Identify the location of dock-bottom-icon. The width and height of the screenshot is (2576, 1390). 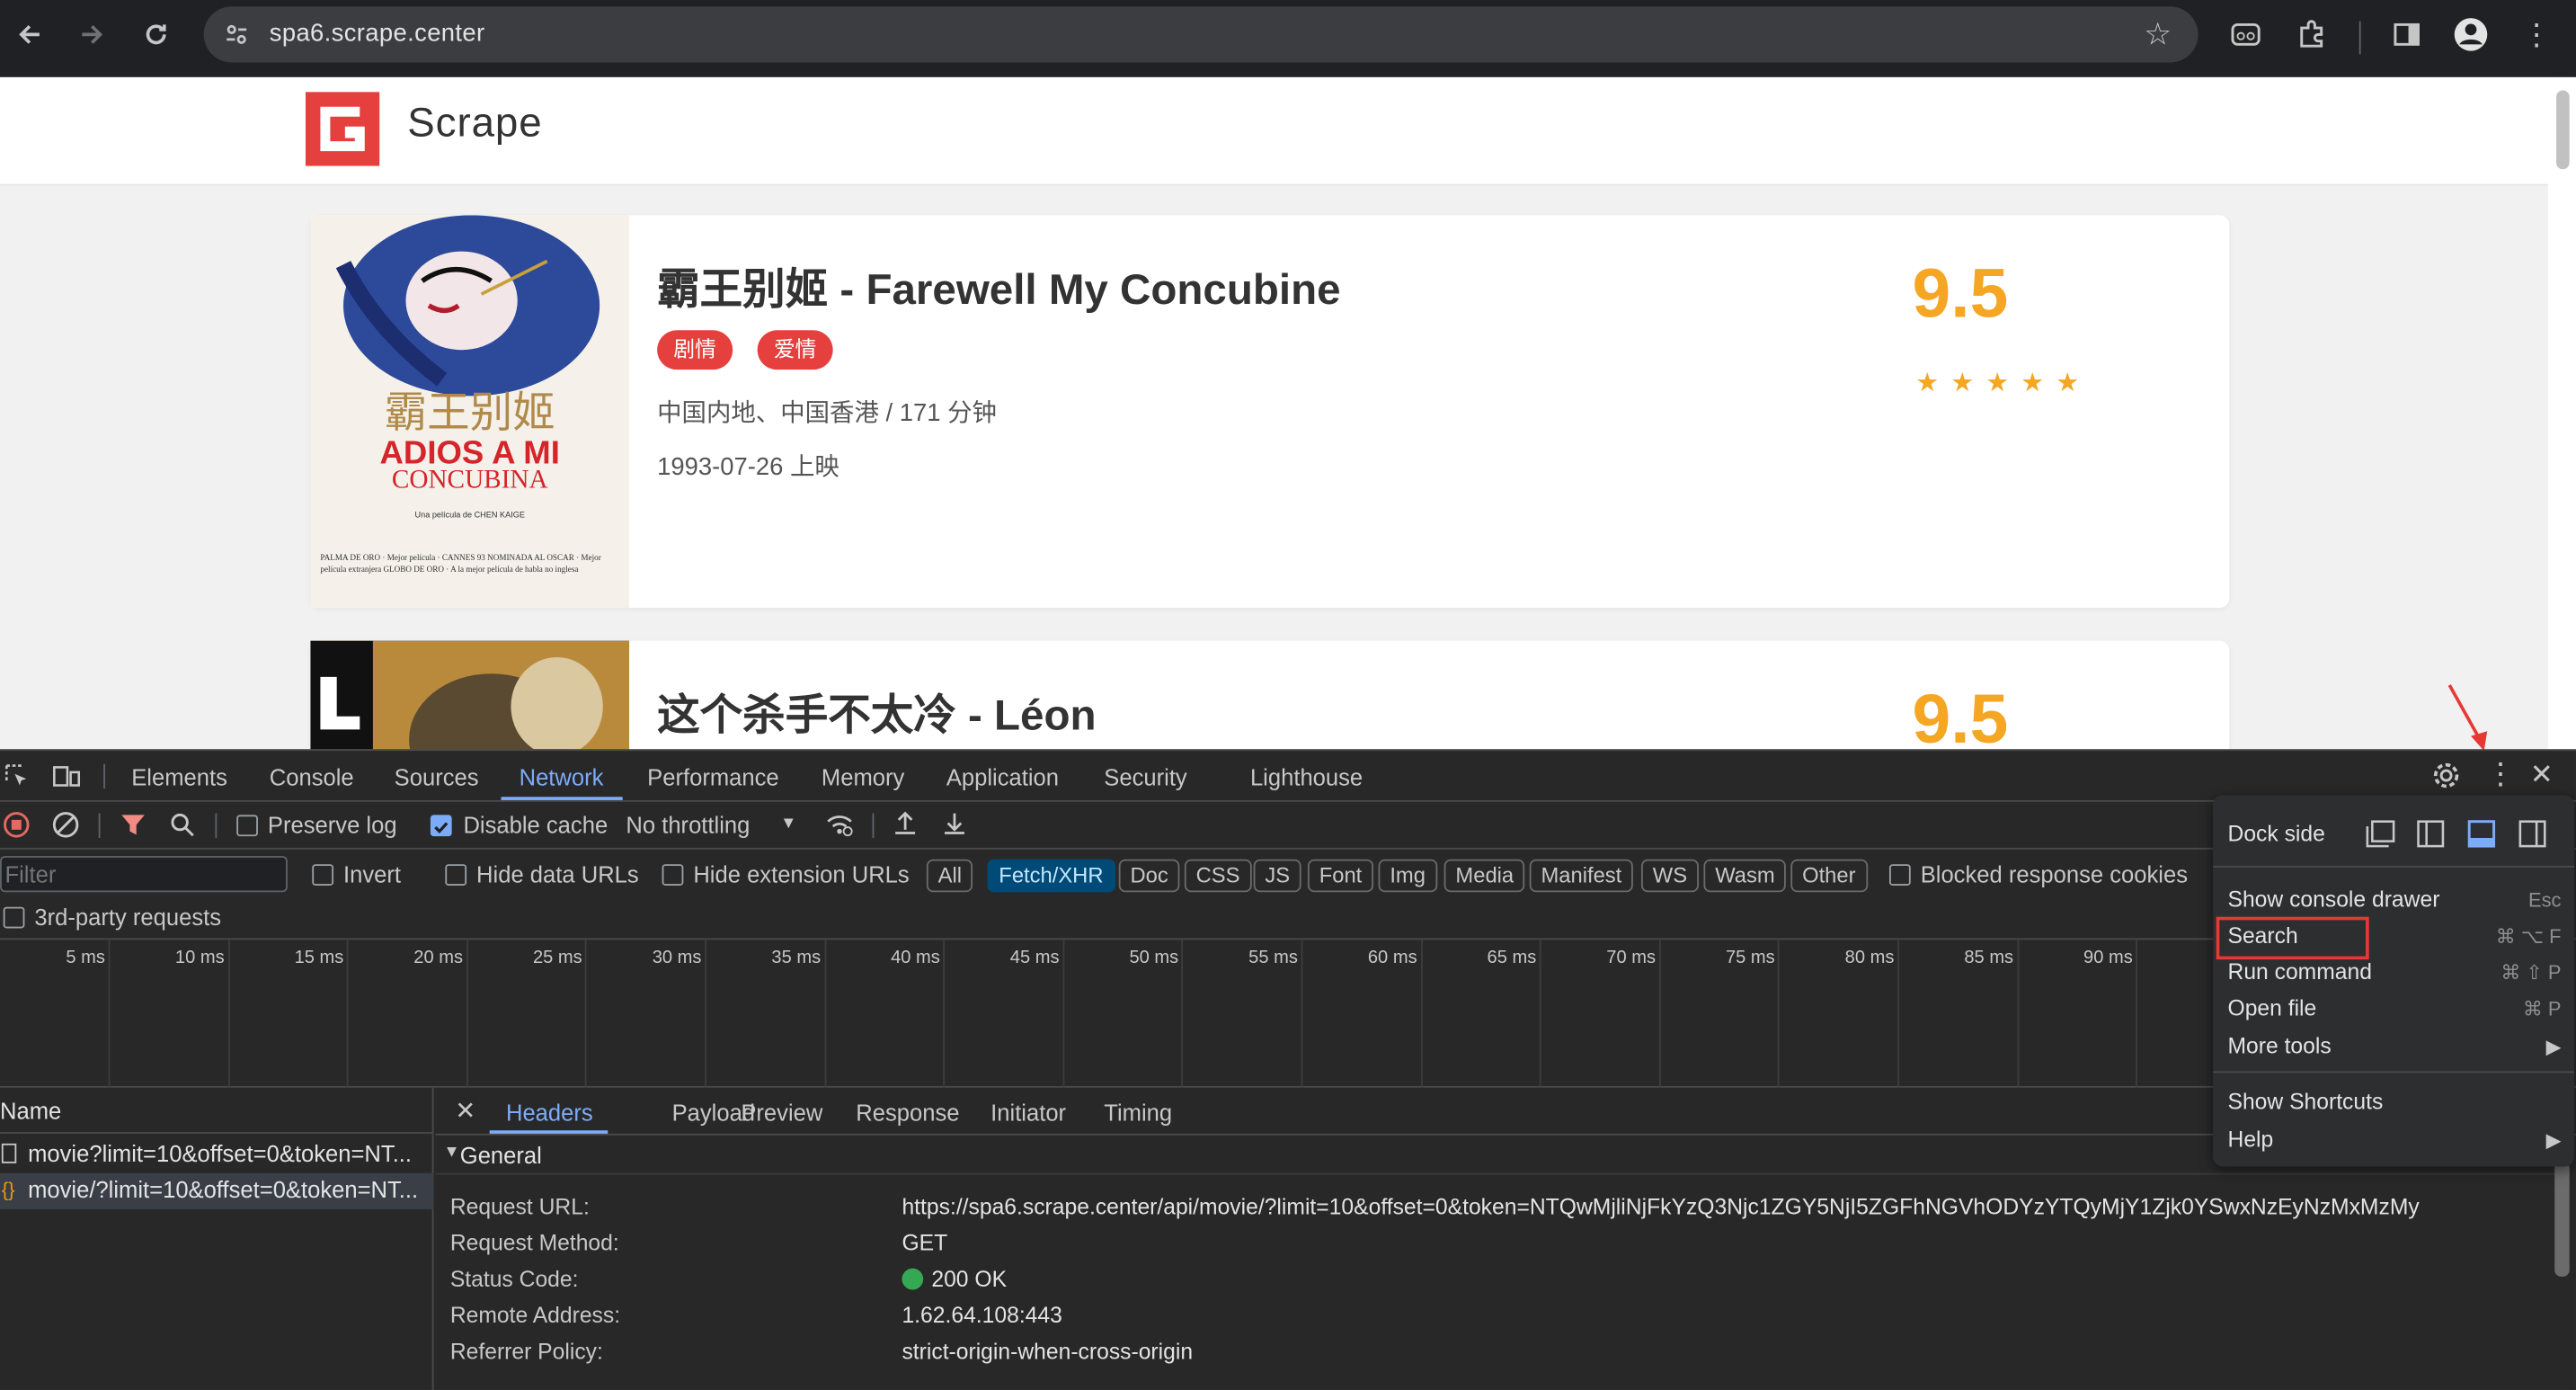
(2481, 836).